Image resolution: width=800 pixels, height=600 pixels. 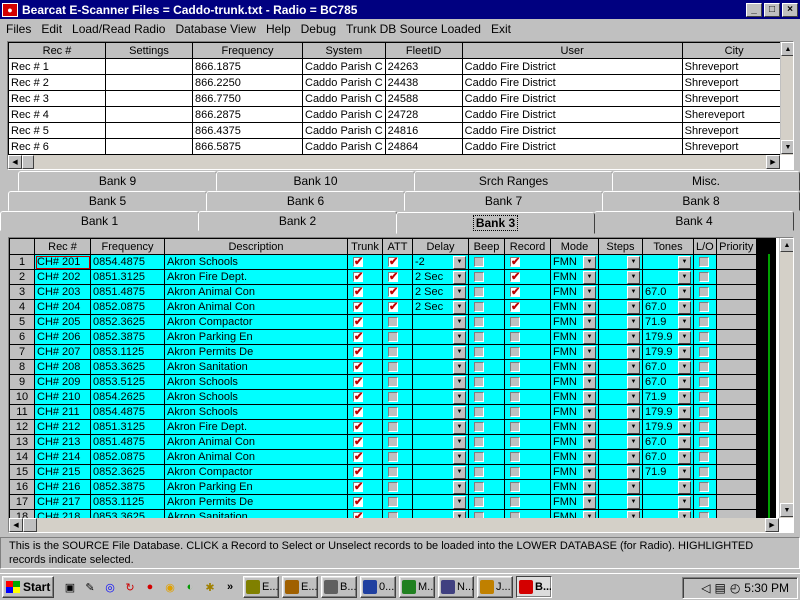 What do you see at coordinates (620, 246) in the screenshot?
I see `column-header-steps: Steps` at bounding box center [620, 246].